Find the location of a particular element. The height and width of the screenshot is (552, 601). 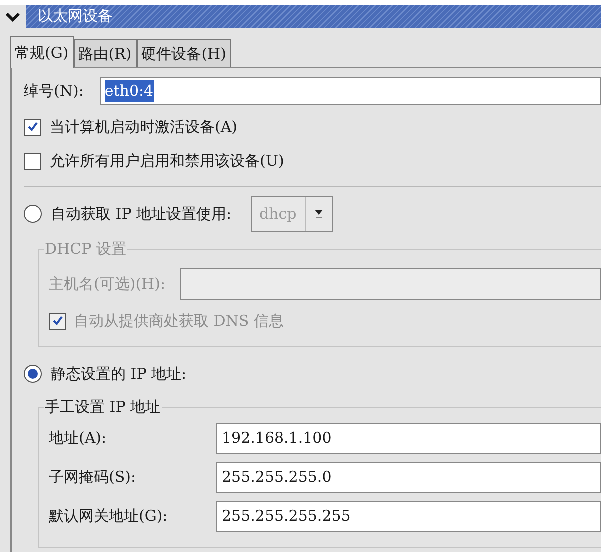

dropdown-value: dhcp is located at coordinates (279, 214).